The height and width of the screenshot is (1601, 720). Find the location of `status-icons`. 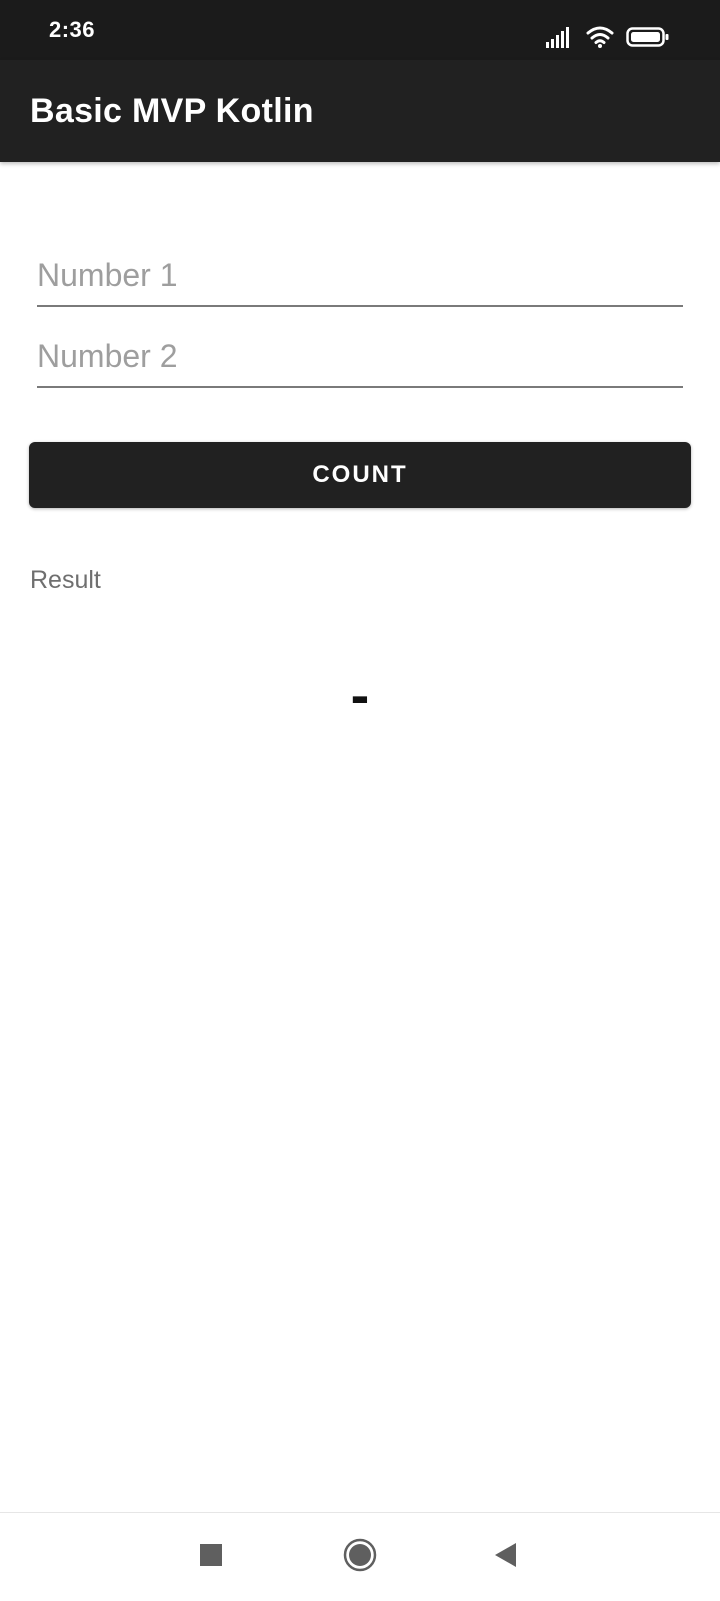

status-icons is located at coordinates (608, 39).